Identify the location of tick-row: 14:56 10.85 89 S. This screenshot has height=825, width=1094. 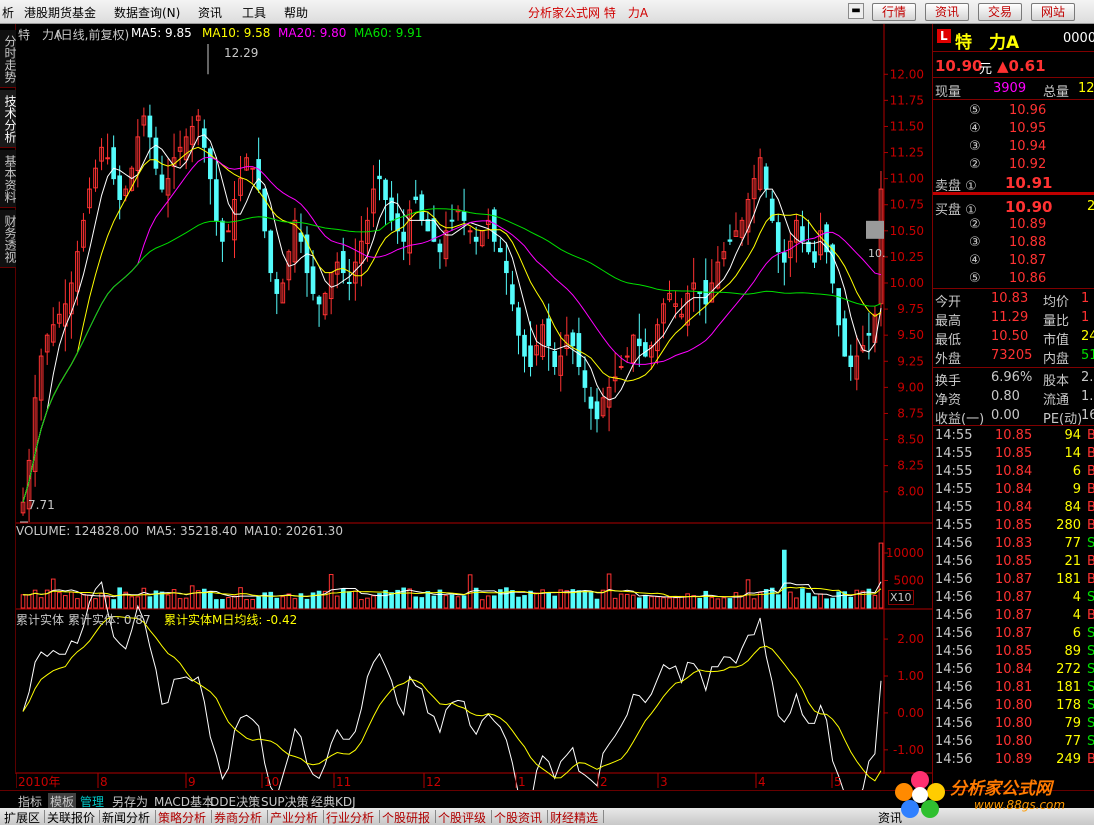
(1013, 652).